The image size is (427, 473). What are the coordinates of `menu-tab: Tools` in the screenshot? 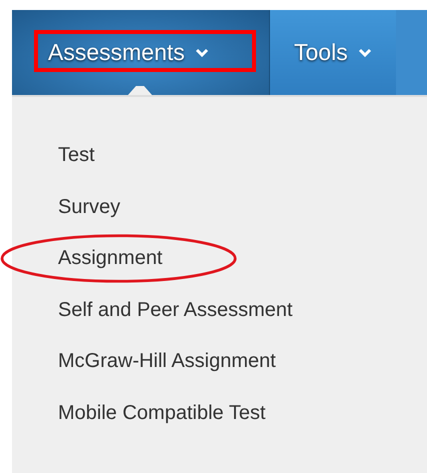 It's located at (333, 52).